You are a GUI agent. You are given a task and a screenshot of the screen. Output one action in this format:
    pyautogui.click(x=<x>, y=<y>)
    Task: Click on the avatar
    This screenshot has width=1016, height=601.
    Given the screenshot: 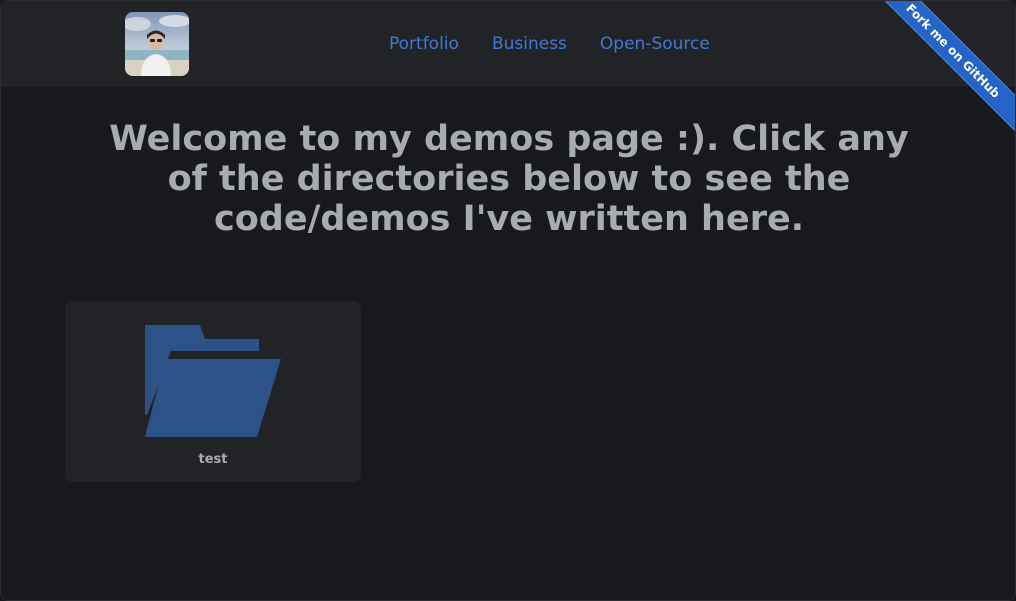 What is the action you would take?
    pyautogui.click(x=157, y=44)
    